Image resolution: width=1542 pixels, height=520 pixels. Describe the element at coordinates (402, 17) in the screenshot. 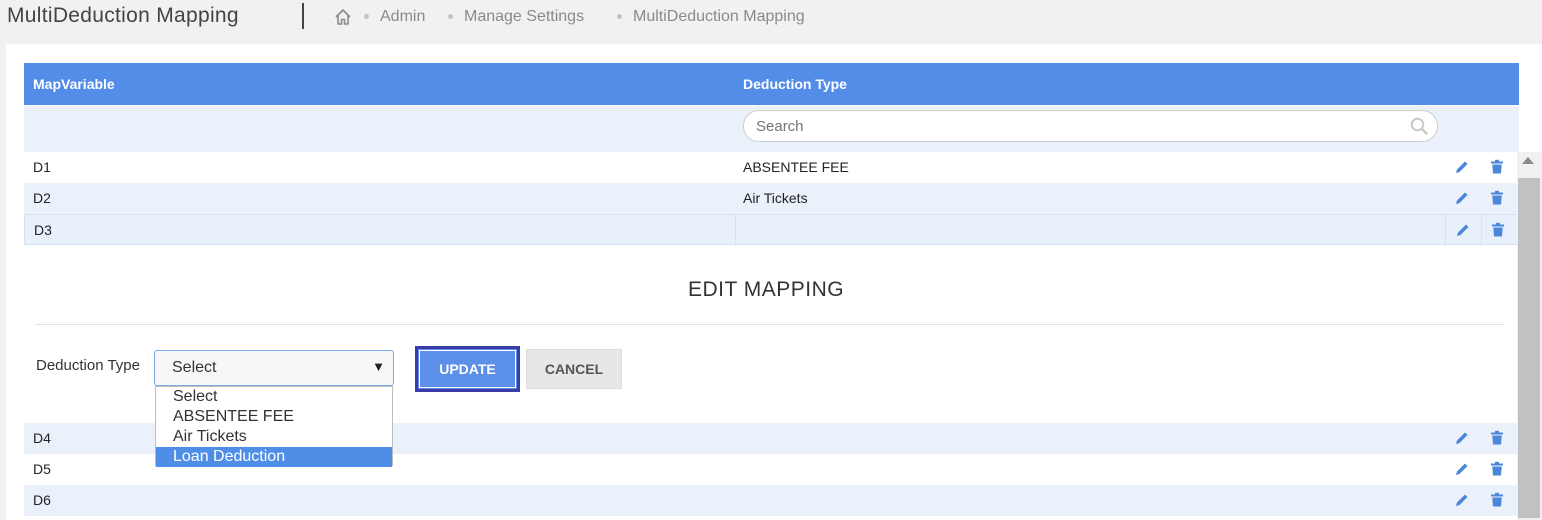

I see `breadcrumb-admin: Admin` at that location.